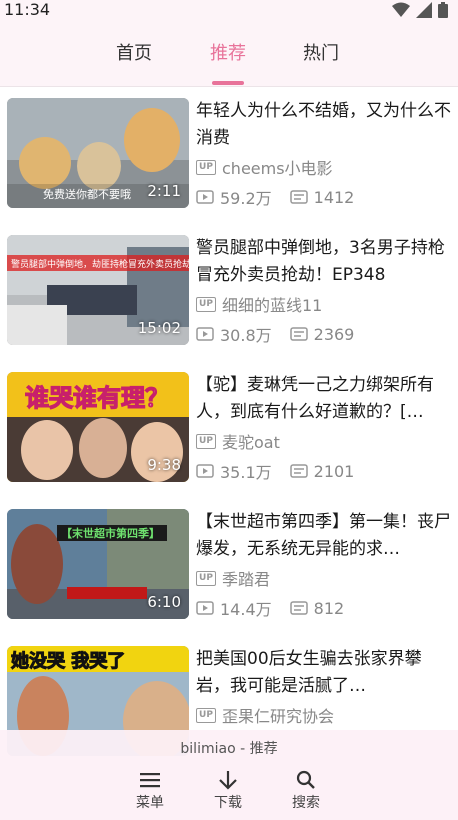  What do you see at coordinates (100, 264) in the screenshot?
I see `thumbnail-caption: 警员腿部中弹倒地，劫匪持枪冒充外卖员抢劫` at bounding box center [100, 264].